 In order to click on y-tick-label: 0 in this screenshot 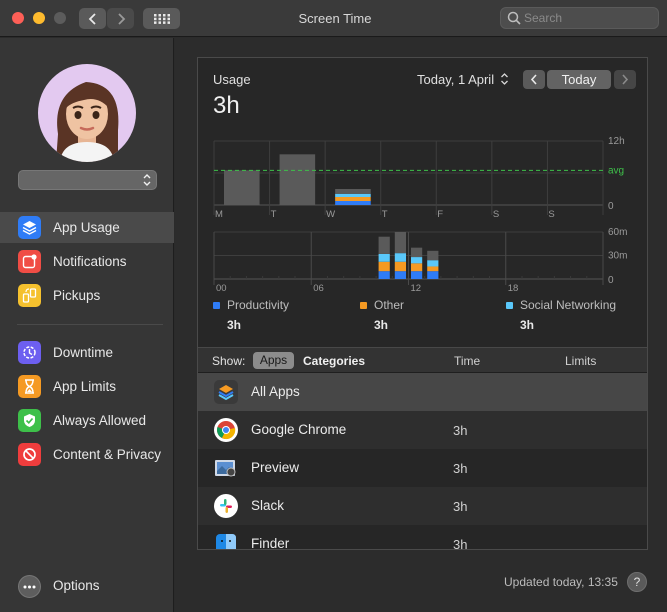, I will do `click(611, 206)`.